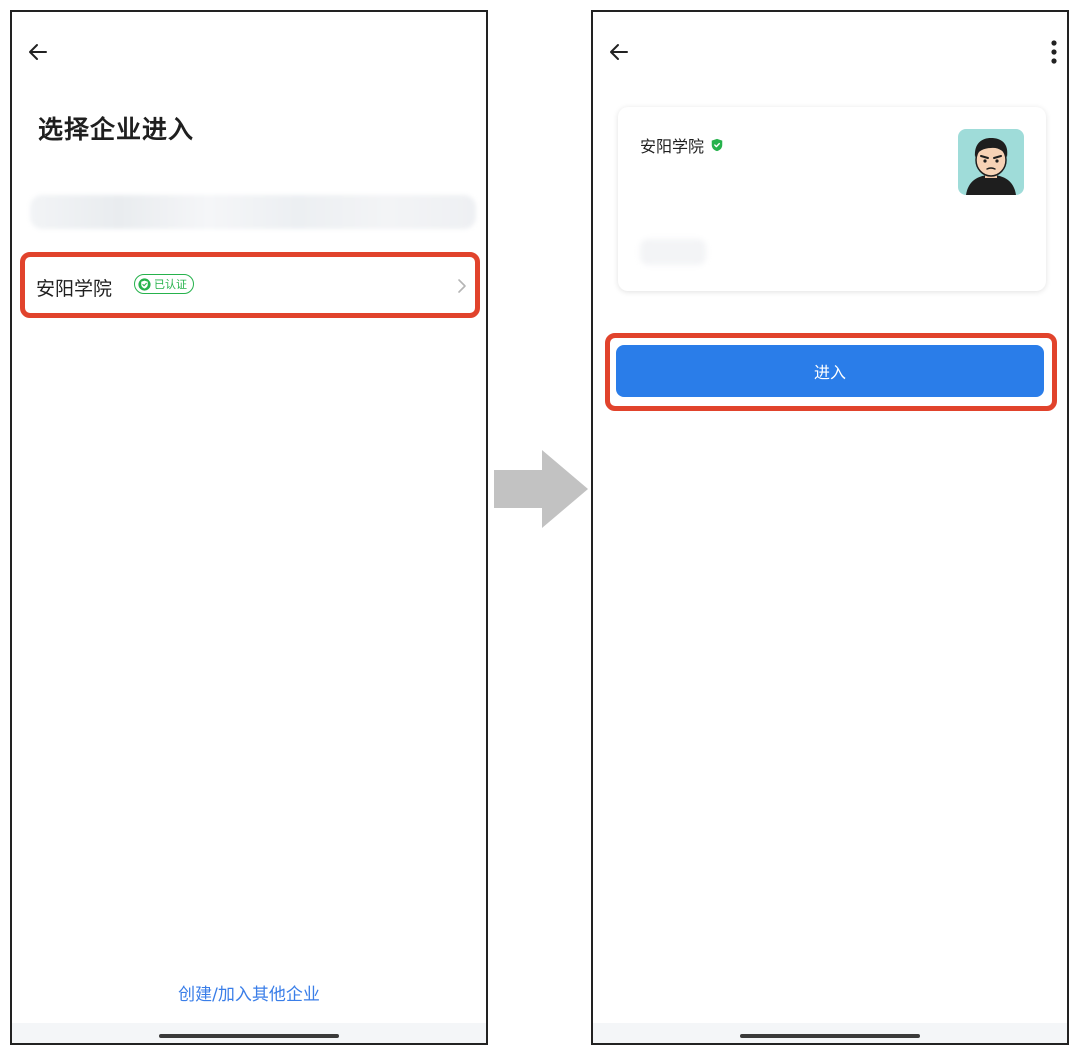 This screenshot has width=1076, height=1054. Describe the element at coordinates (831, 372) in the screenshot. I see `highlight-box-enter-button` at that location.